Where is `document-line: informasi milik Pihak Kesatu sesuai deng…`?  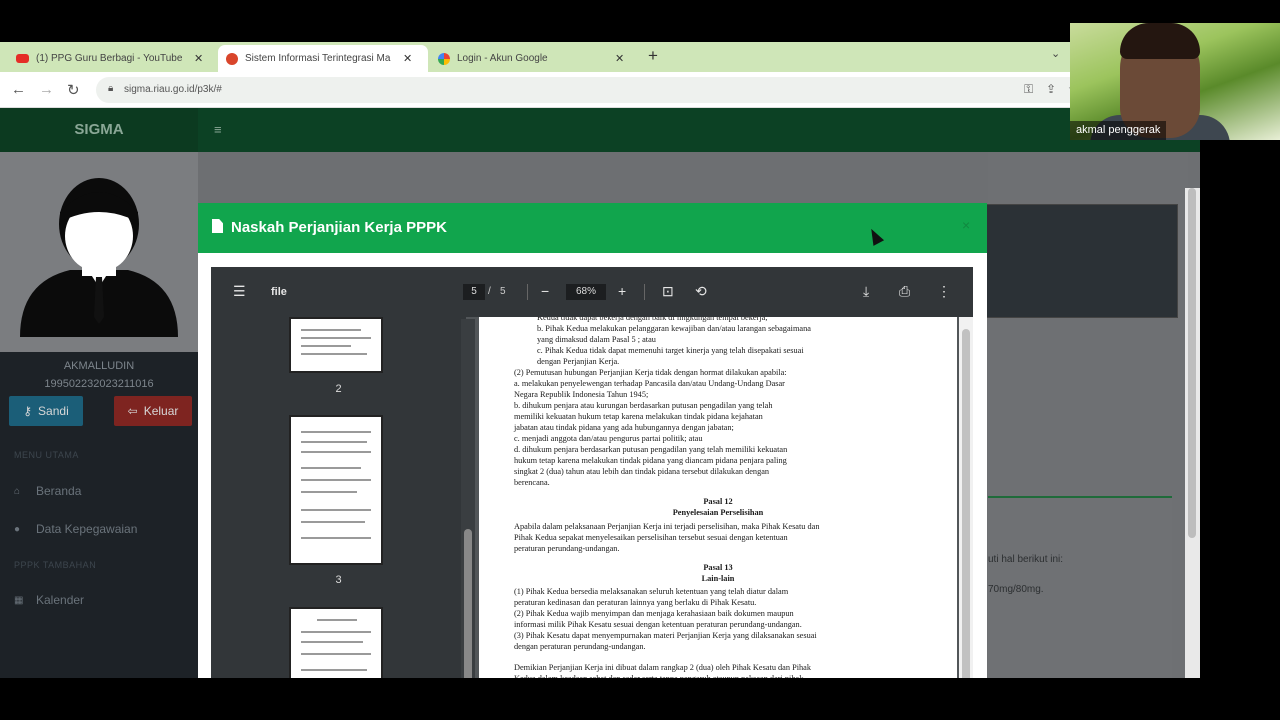
document-line: informasi milik Pihak Kesatu sesuai deng… is located at coordinates (658, 624).